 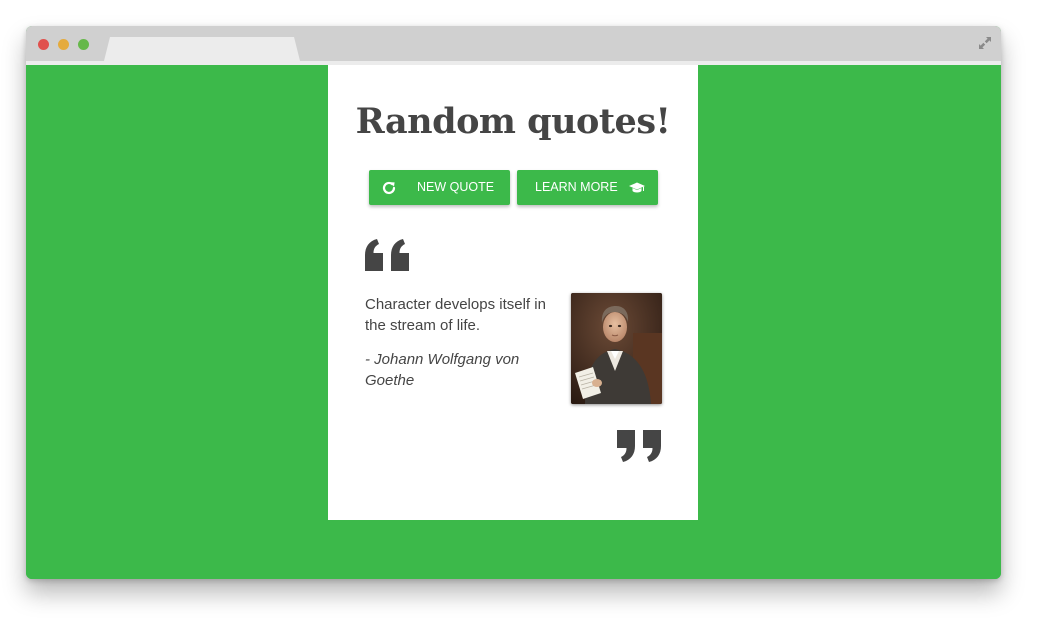 I want to click on minimize-window-button, so click(x=63, y=44).